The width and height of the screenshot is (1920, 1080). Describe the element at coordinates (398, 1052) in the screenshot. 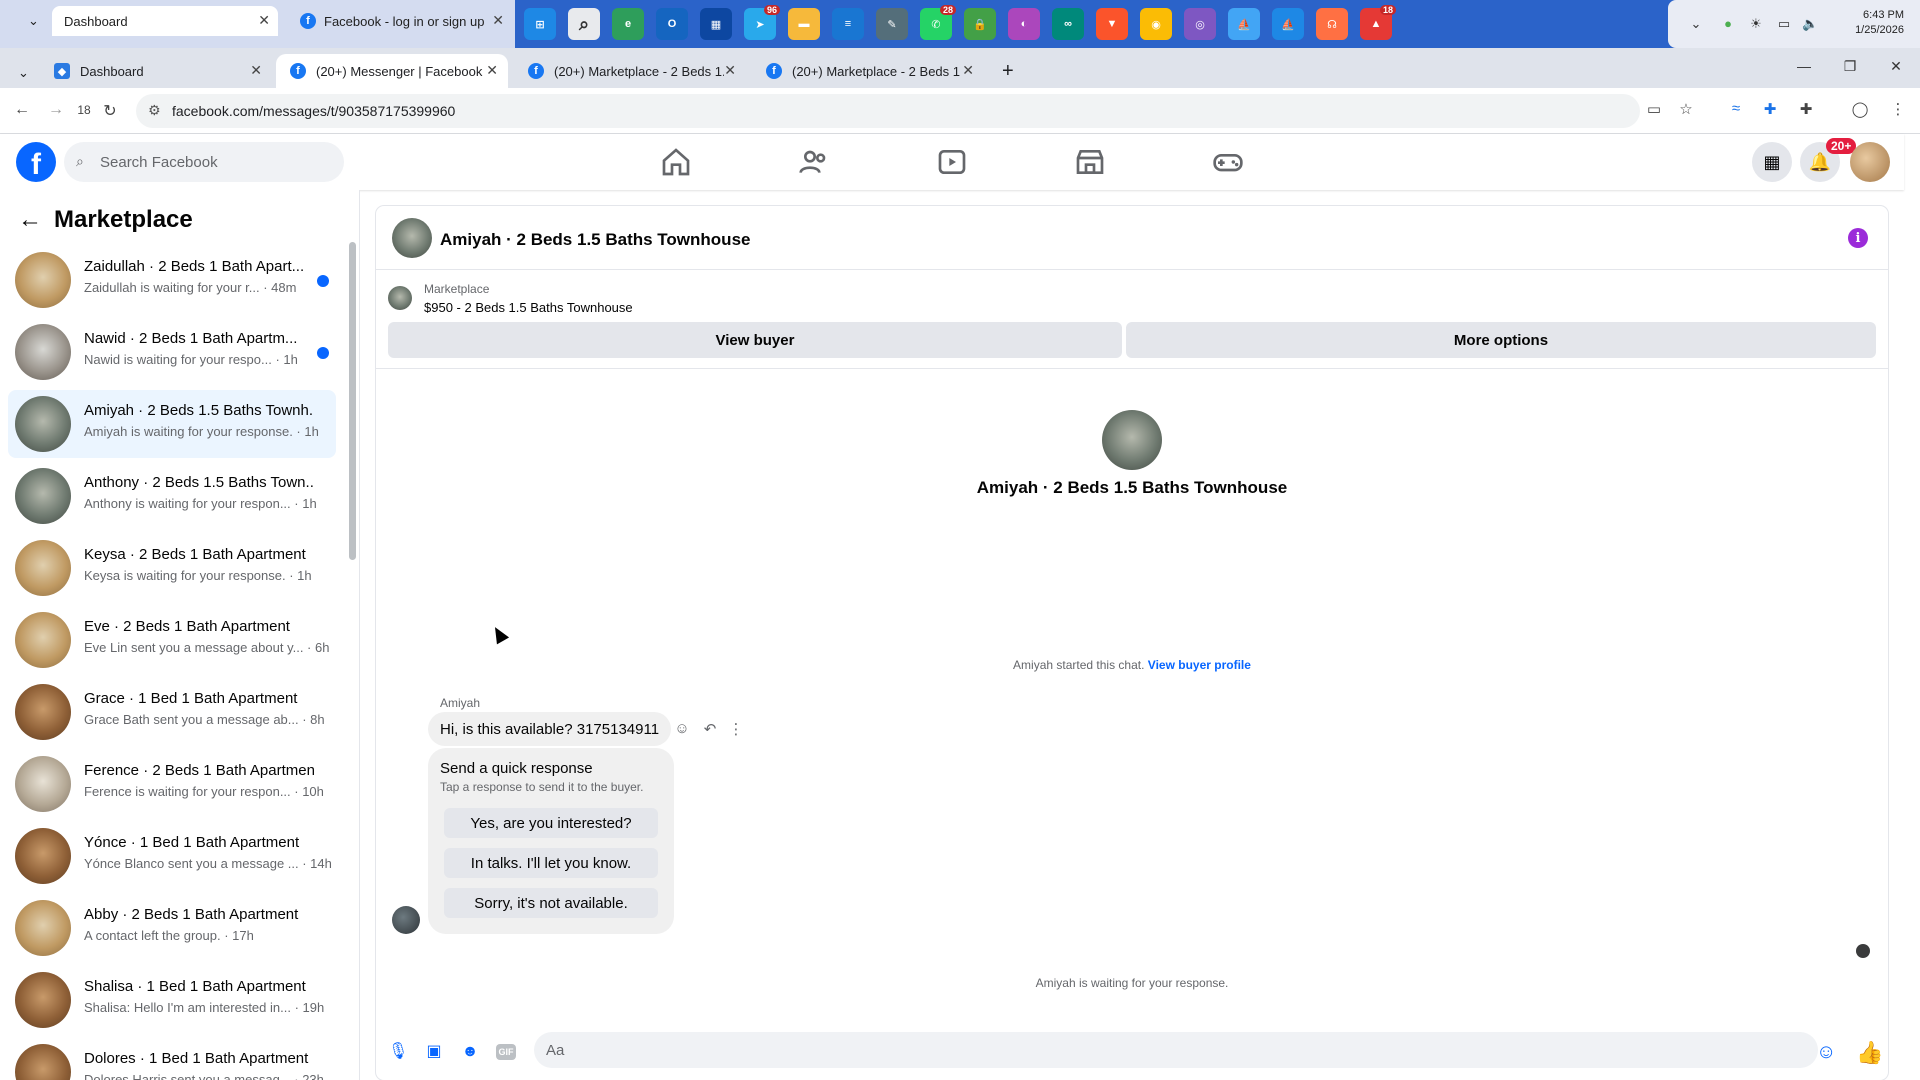

I see `microphone-icon: 🎙` at that location.